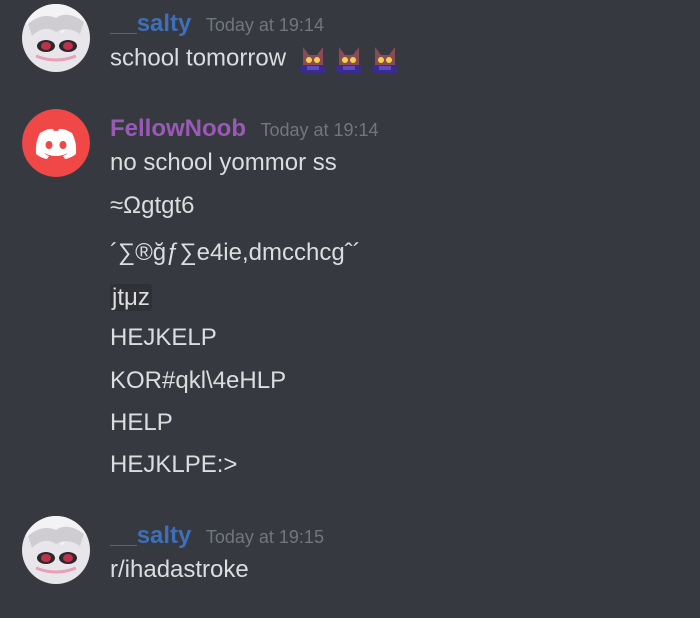 This screenshot has height=618, width=700. I want to click on message-header: __salty Today at 19:15, so click(217, 536).